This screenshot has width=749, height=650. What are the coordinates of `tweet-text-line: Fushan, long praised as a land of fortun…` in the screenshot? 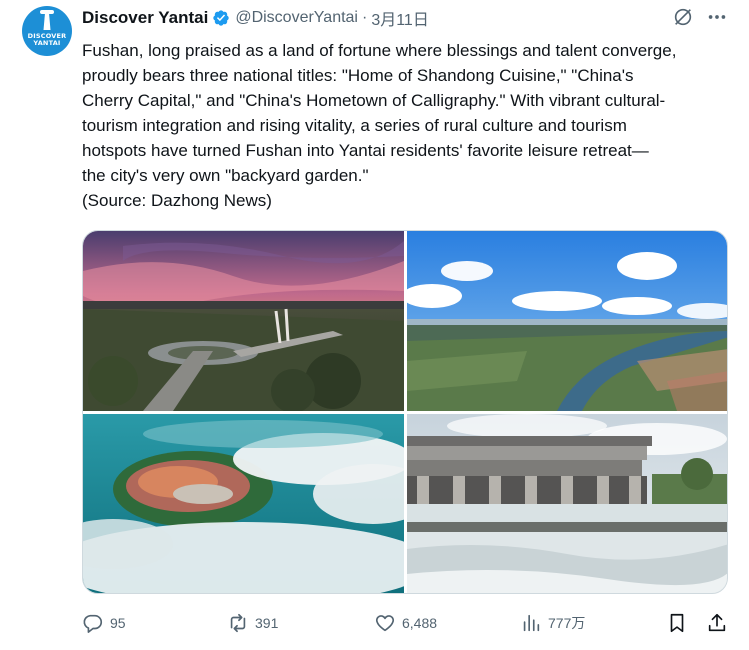 It's located at (379, 50).